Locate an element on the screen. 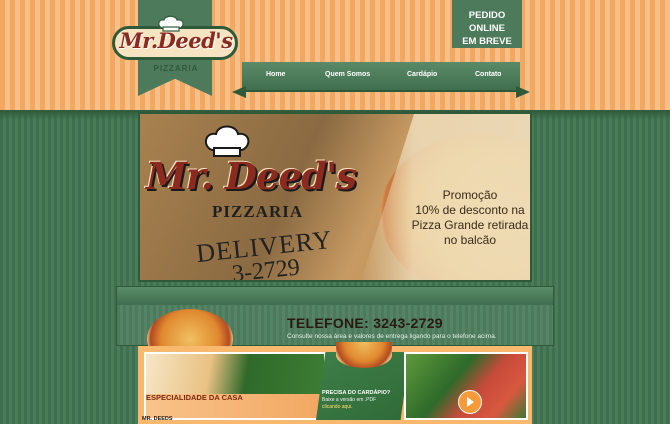 Image resolution: width=670 pixels, height=424 pixels. pedido-online-badge: PEDIDO ONLINE EM BREVE is located at coordinates (487, 24).